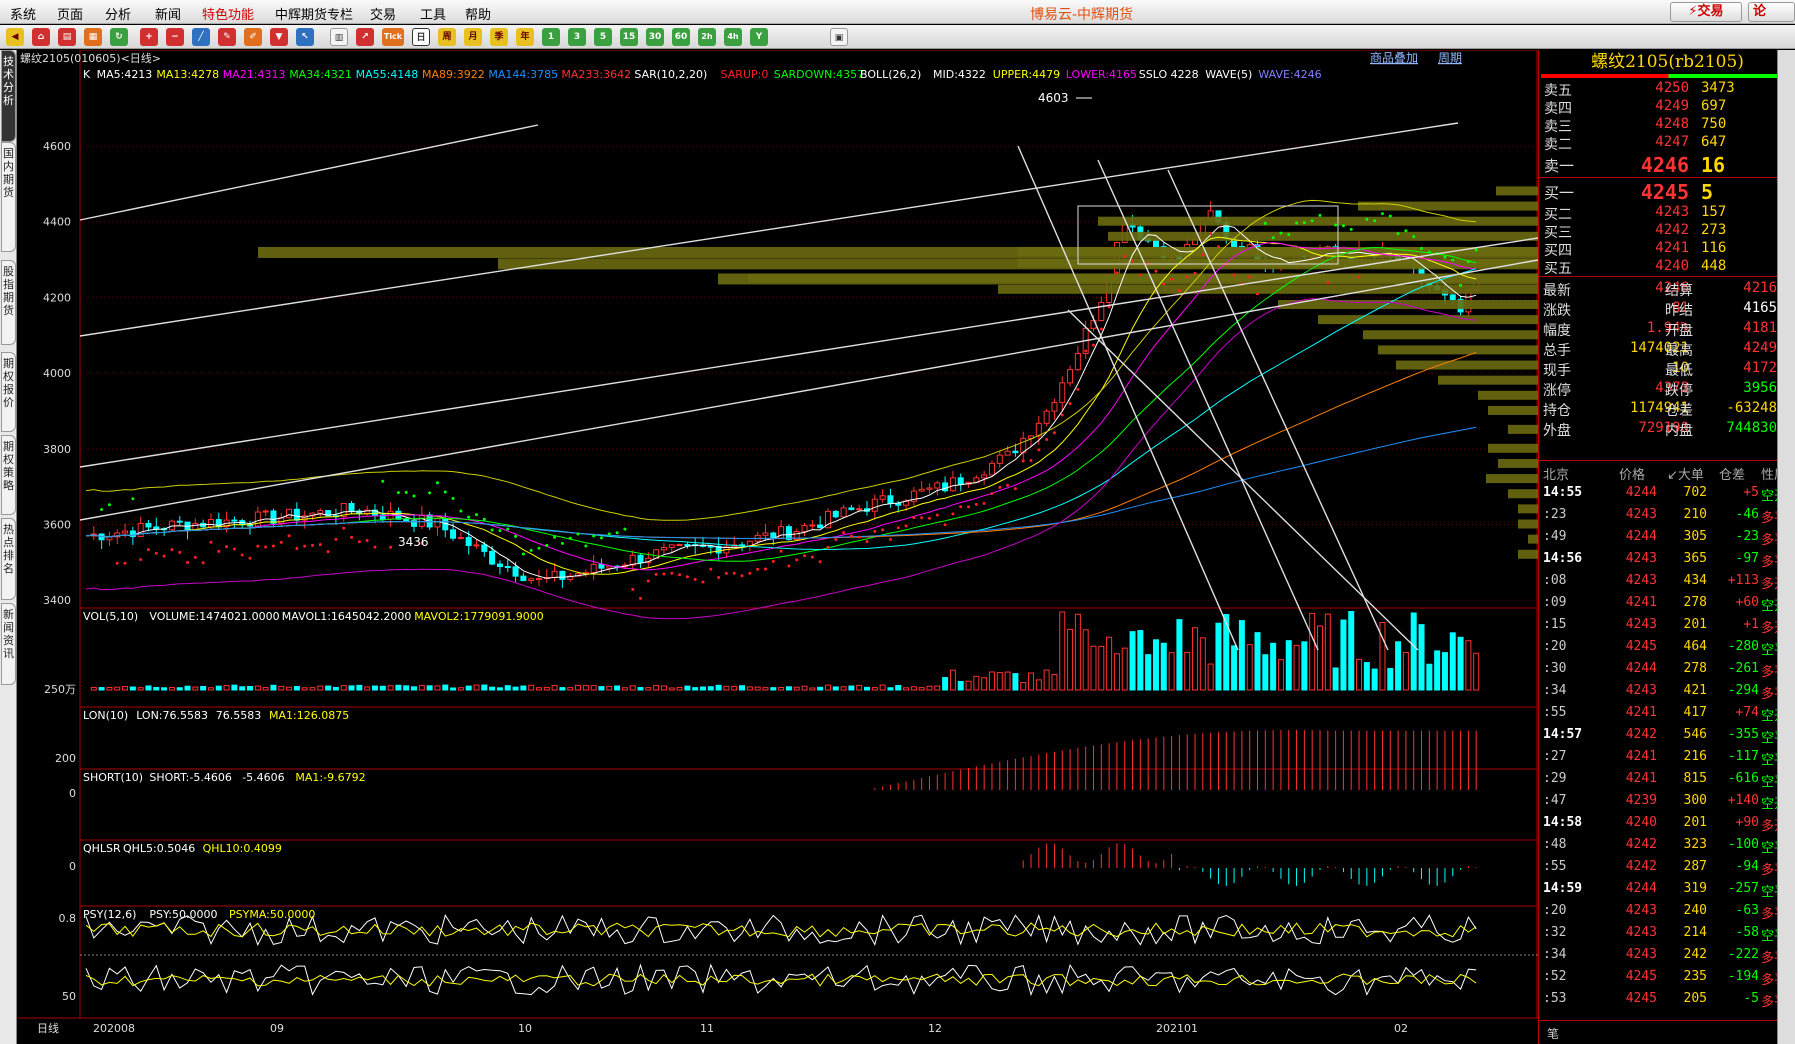 The width and height of the screenshot is (1795, 1044). What do you see at coordinates (175, 37) in the screenshot?
I see `zoom-out-icon: −` at bounding box center [175, 37].